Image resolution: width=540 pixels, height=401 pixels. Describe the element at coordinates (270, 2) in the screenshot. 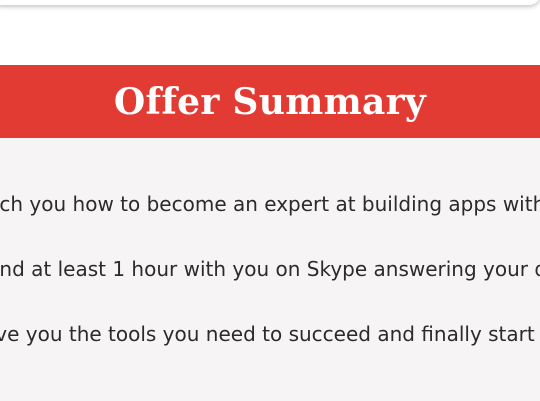

I see `top-card` at that location.